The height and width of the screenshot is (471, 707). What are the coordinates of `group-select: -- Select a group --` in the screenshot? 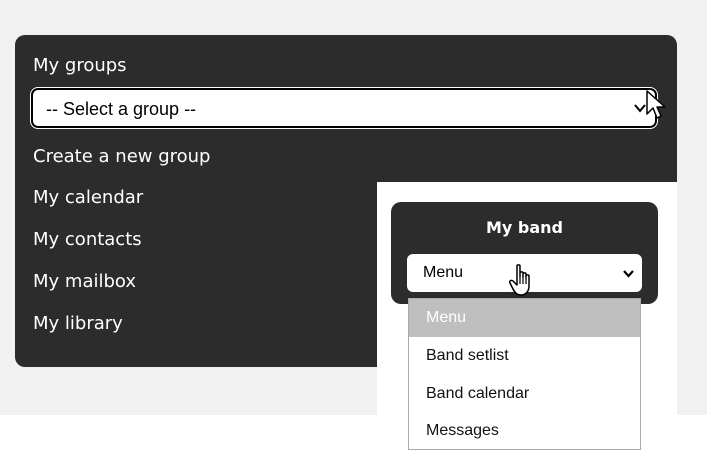 It's located at (344, 108).